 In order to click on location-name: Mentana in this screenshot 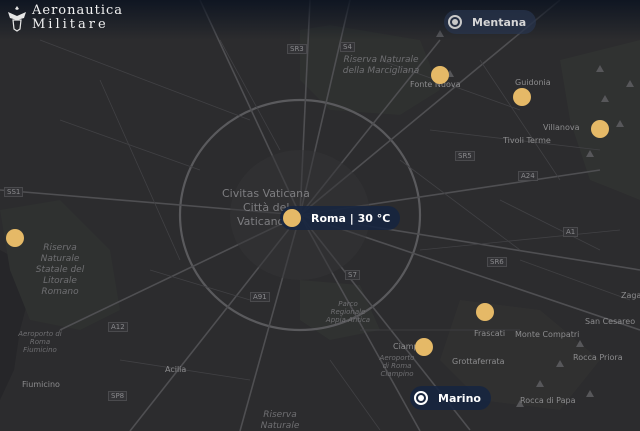, I will do `click(499, 22)`.